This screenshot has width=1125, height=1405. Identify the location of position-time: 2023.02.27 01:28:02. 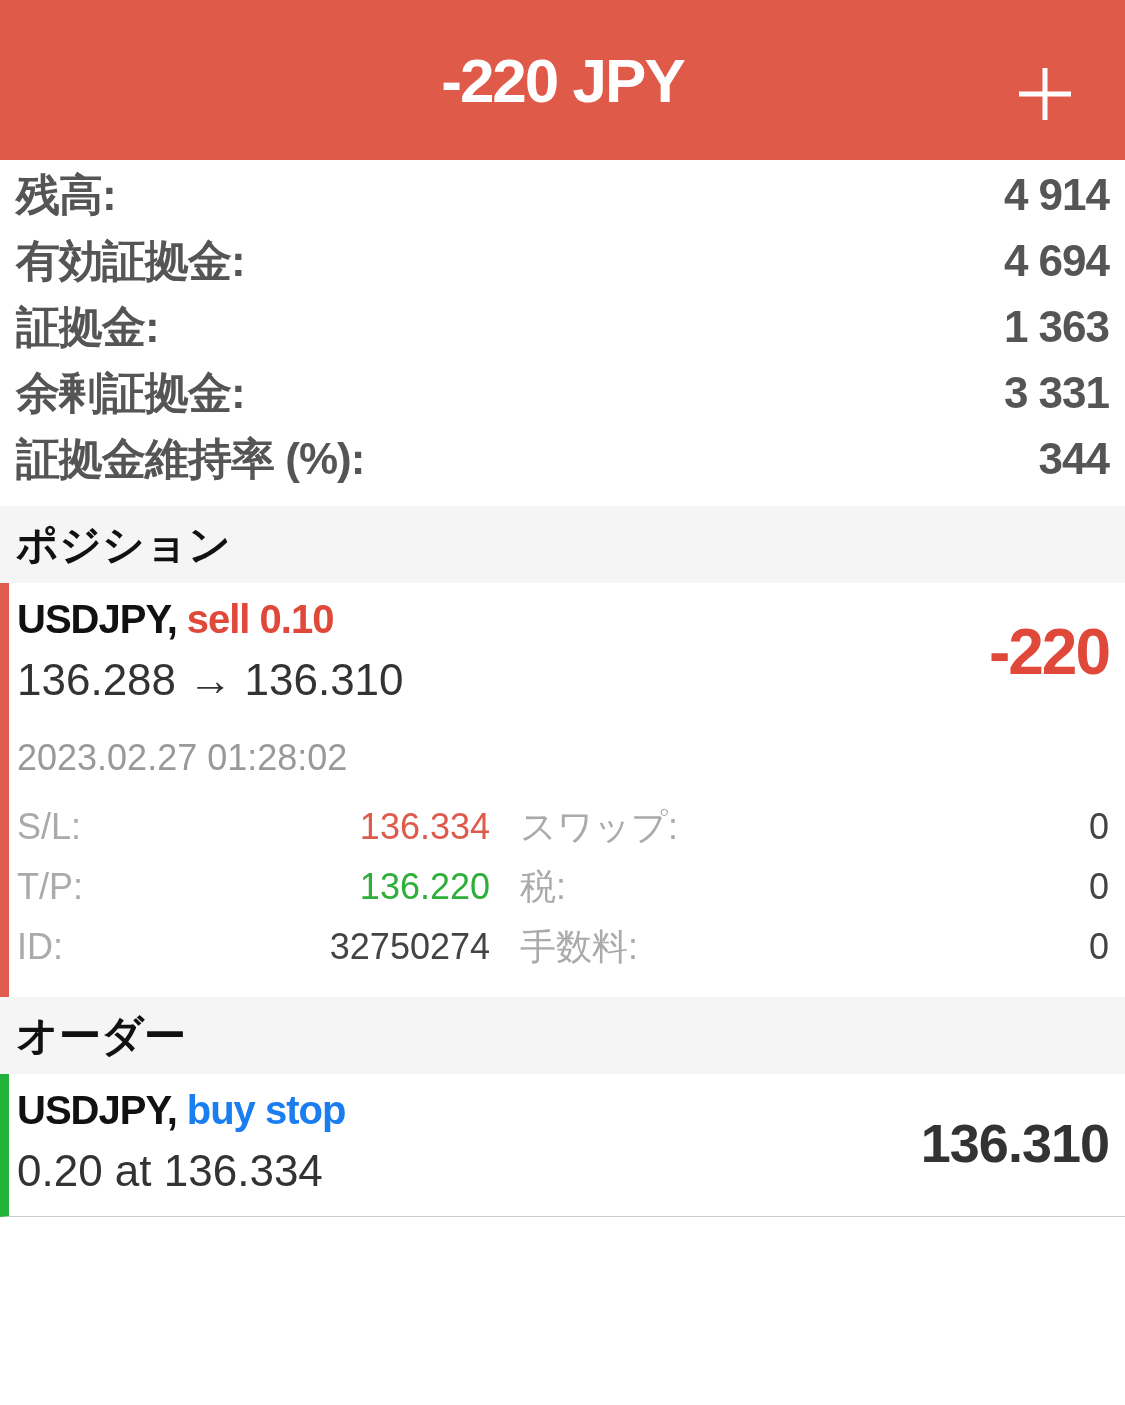
(183, 758).